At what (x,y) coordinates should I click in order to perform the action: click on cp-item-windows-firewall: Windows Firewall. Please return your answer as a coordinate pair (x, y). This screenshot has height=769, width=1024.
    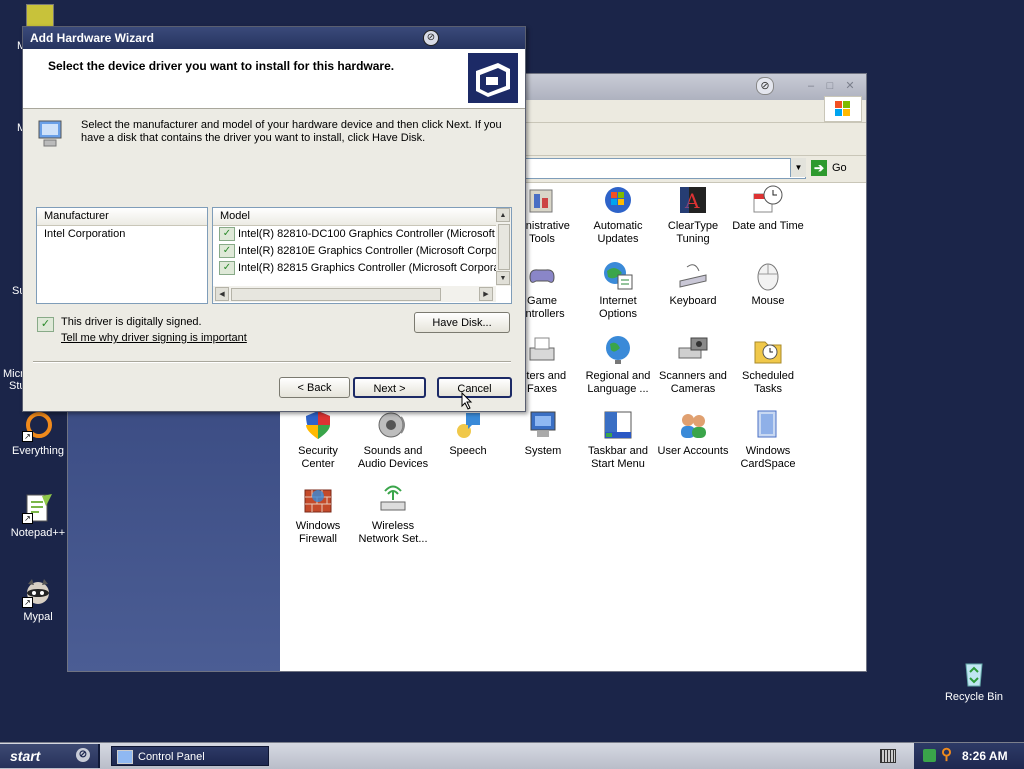
    Looking at the image, I should click on (318, 515).